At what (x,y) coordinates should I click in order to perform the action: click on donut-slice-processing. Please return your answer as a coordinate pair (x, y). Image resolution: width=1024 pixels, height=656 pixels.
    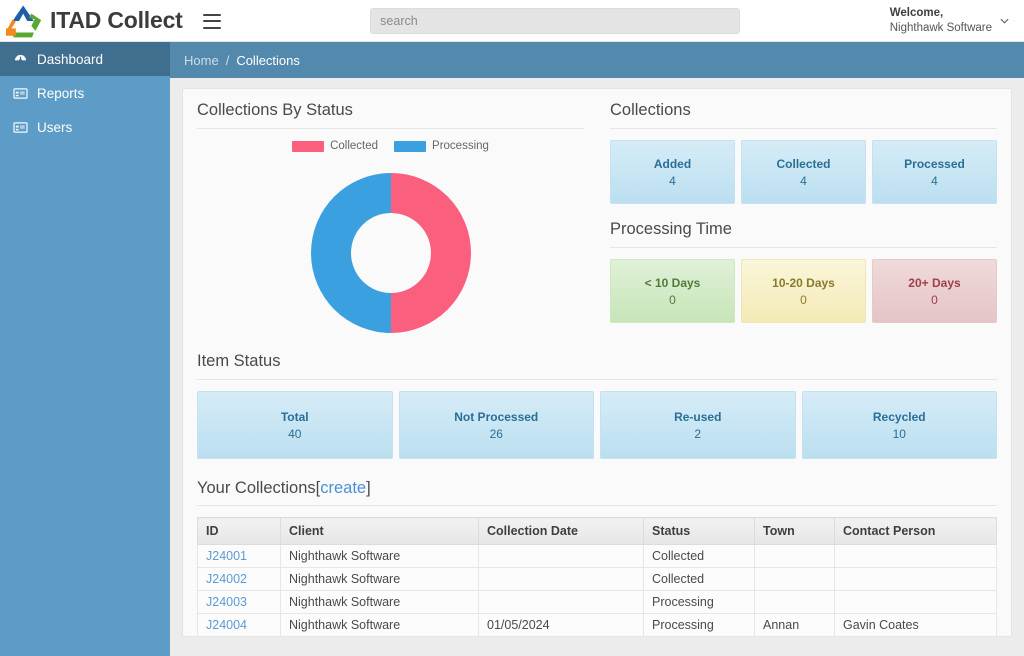
    Looking at the image, I should click on (350, 253).